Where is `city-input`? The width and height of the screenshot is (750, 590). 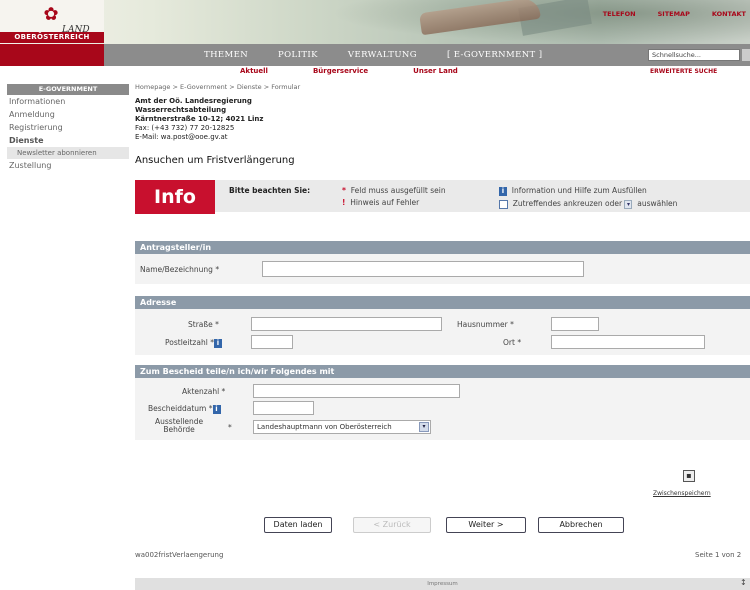
city-input is located at coordinates (628, 342).